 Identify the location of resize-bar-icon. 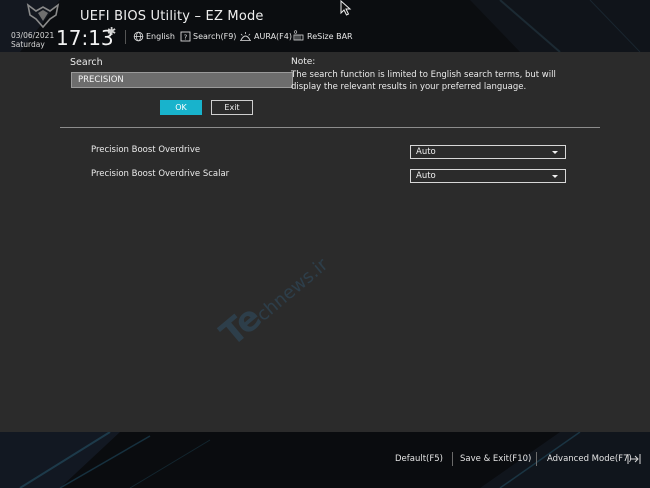
(298, 35).